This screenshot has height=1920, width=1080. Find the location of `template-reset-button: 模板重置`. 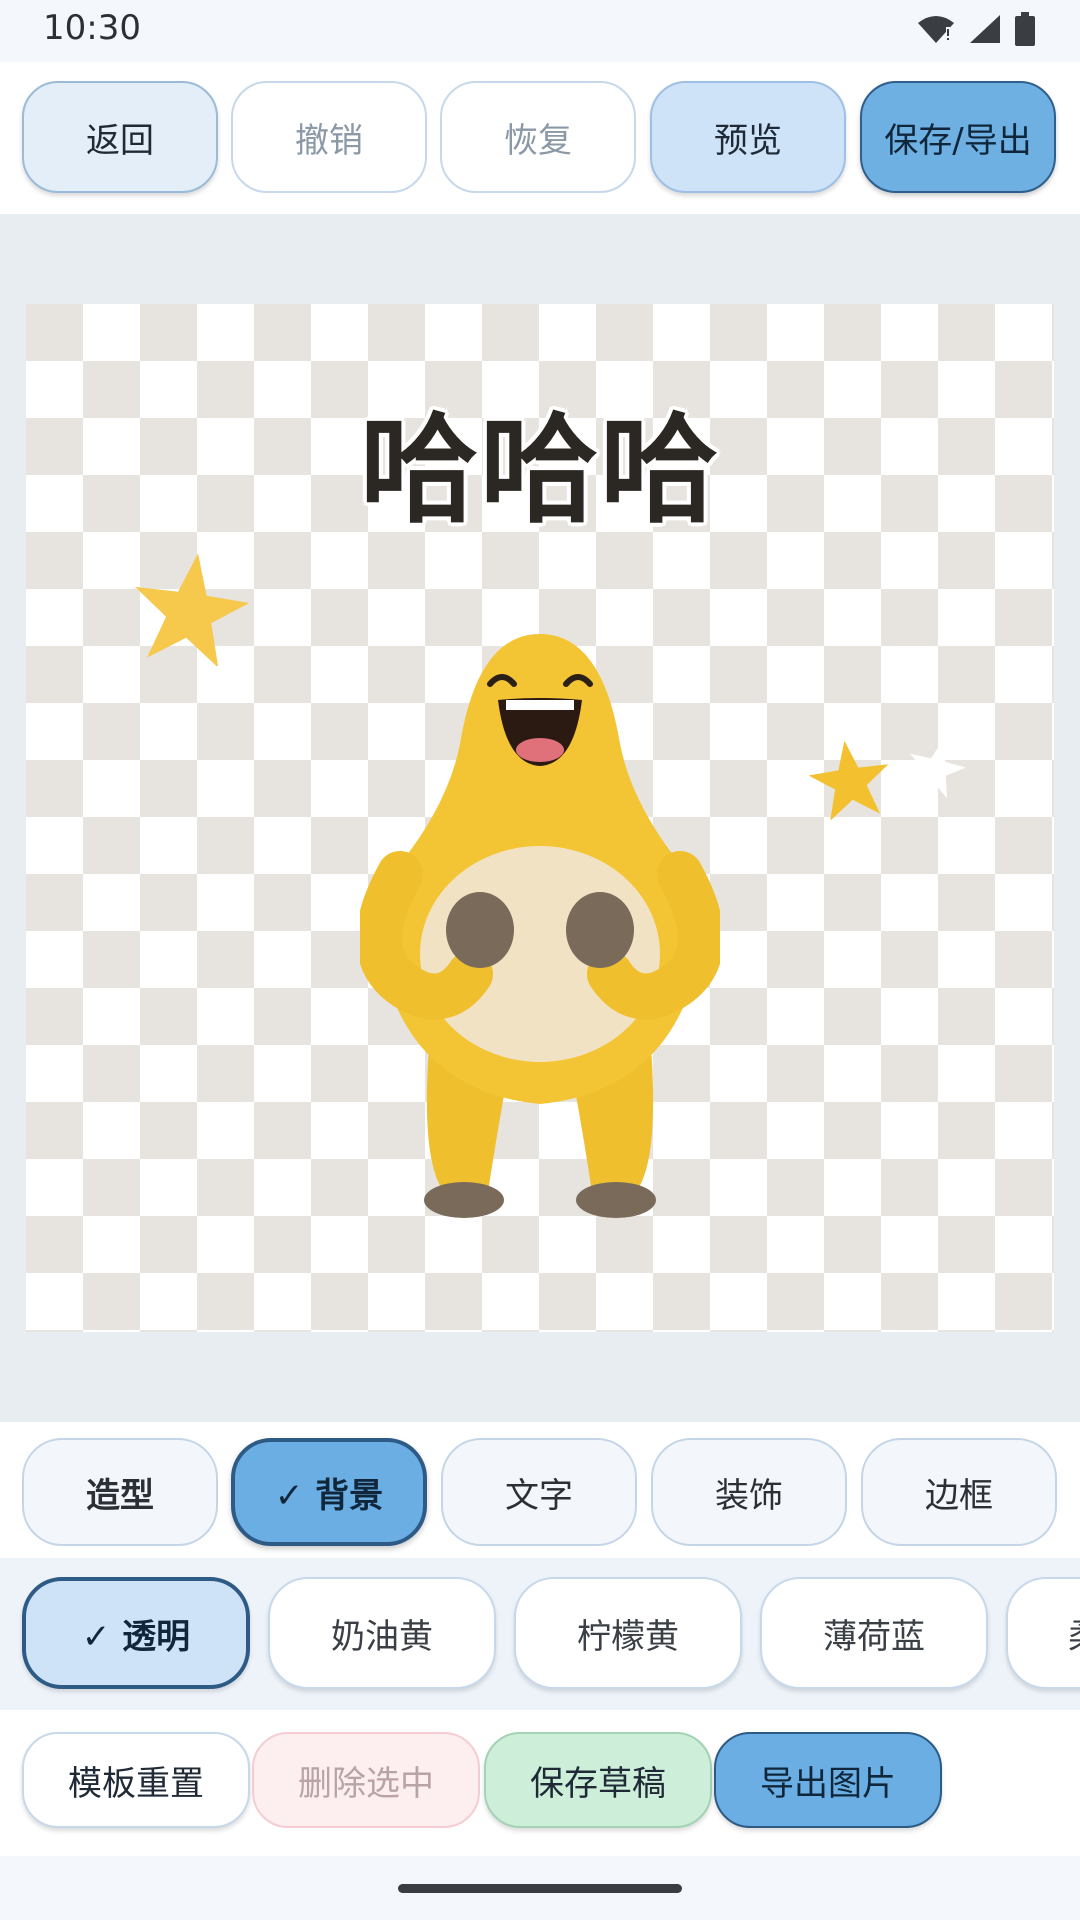

template-reset-button: 模板重置 is located at coordinates (136, 1780).